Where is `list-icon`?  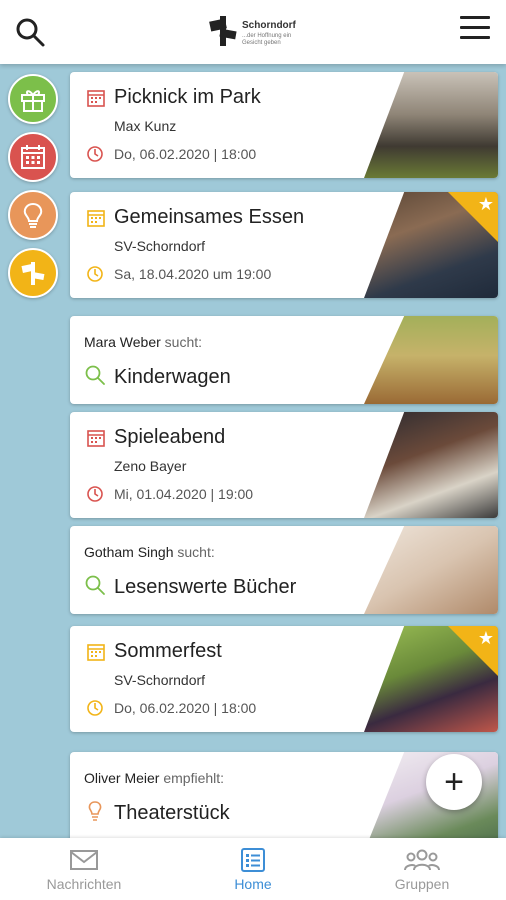
list-icon is located at coordinates (253, 860).